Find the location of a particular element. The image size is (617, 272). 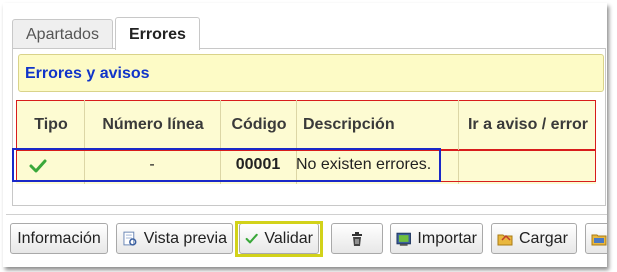

column-ir-a-aviso: Ir a aviso / error is located at coordinates (528, 125).